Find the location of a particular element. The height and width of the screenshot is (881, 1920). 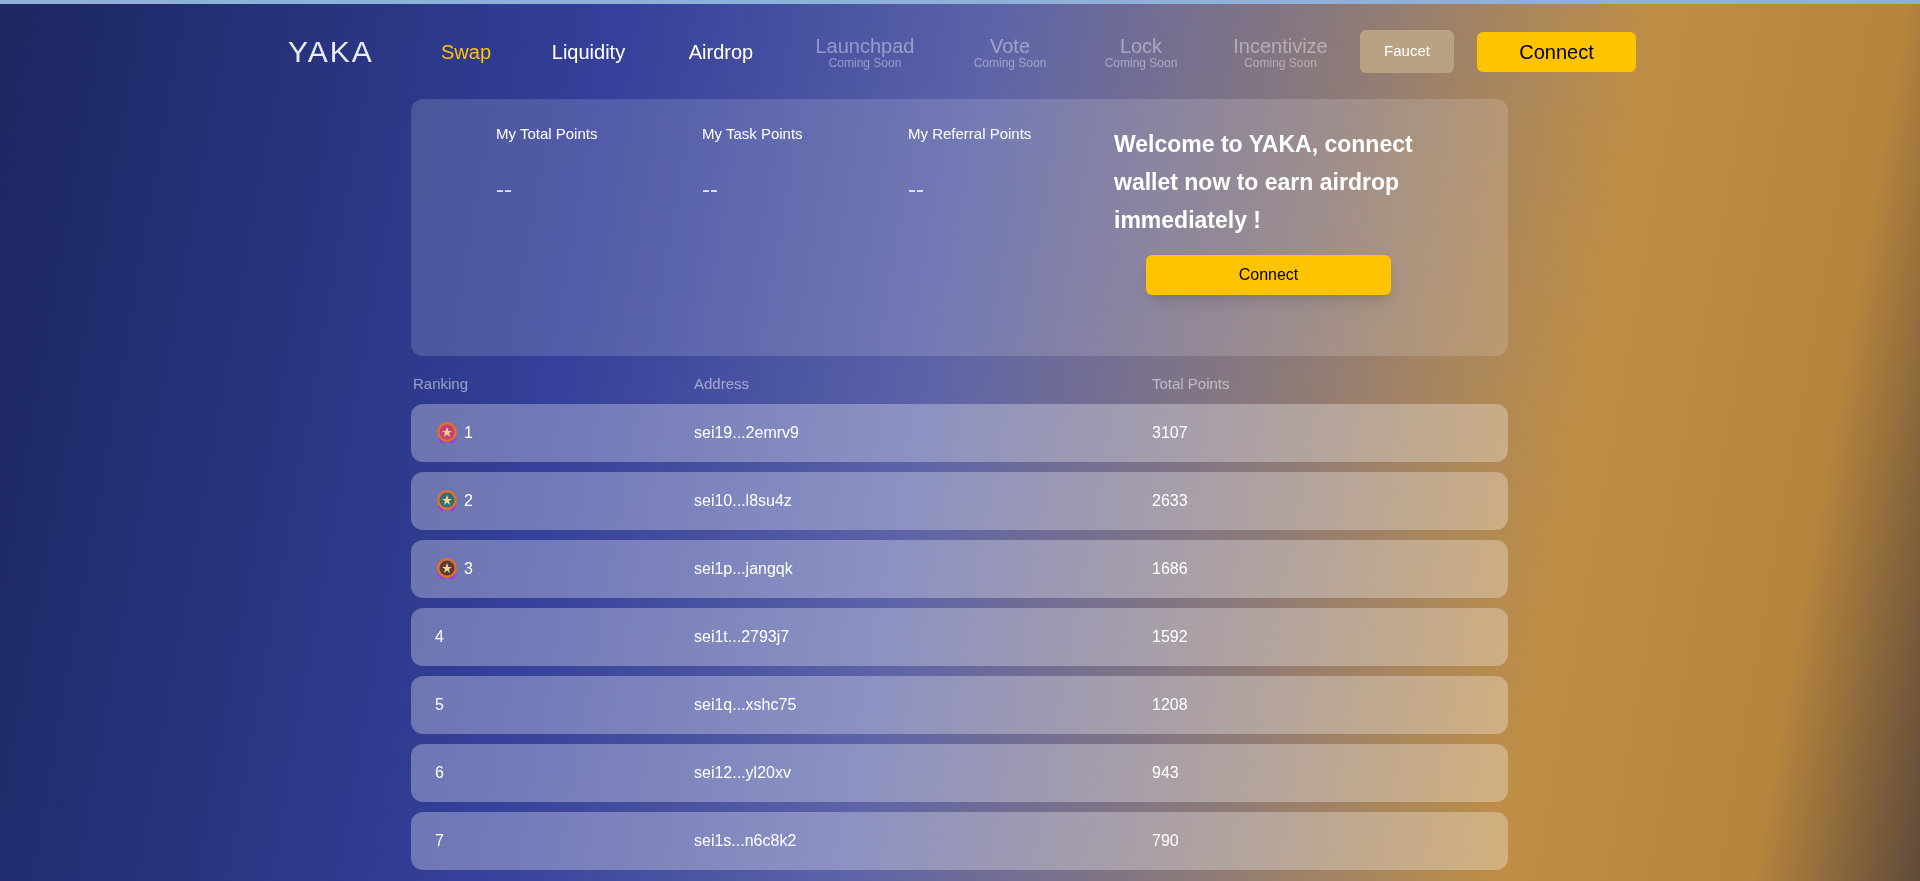

rank-number: 7 is located at coordinates (439, 841).